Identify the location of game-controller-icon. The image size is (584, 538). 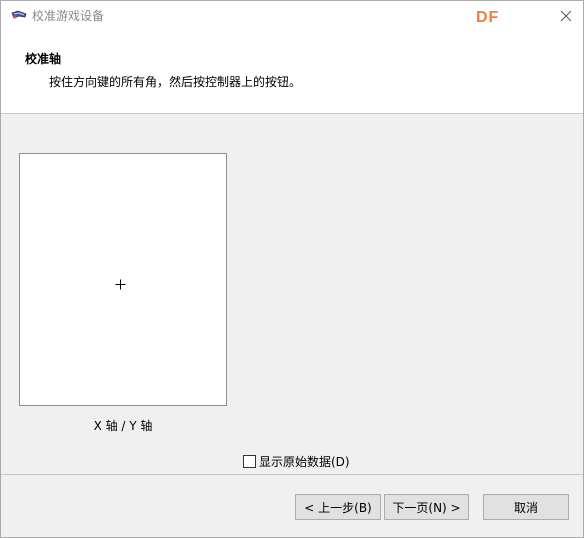
(19, 16).